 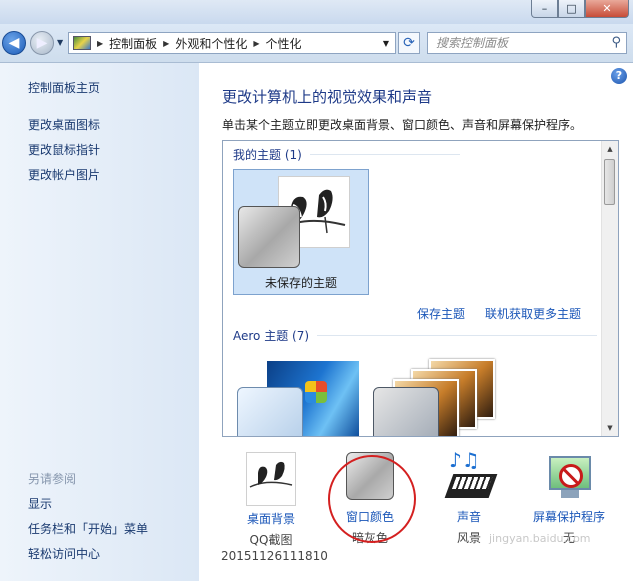 What do you see at coordinates (40, 503) in the screenshot?
I see `see-also-display: 显示` at bounding box center [40, 503].